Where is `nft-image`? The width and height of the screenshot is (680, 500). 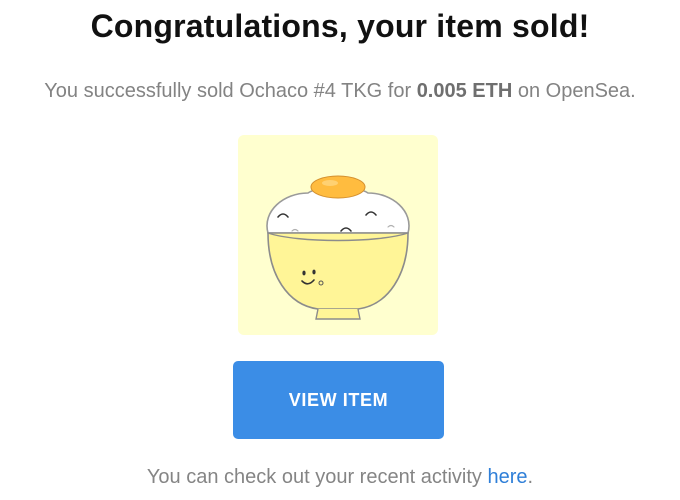 nft-image is located at coordinates (338, 235).